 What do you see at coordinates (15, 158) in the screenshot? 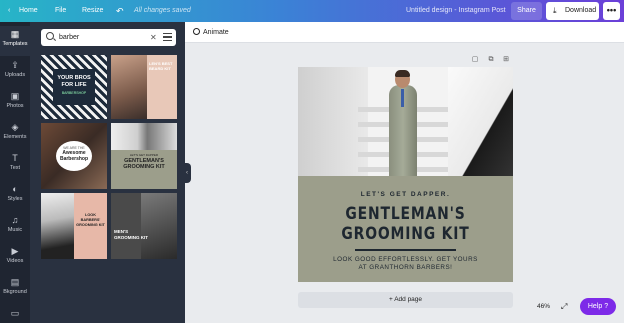
I see `text-icon: T` at bounding box center [15, 158].